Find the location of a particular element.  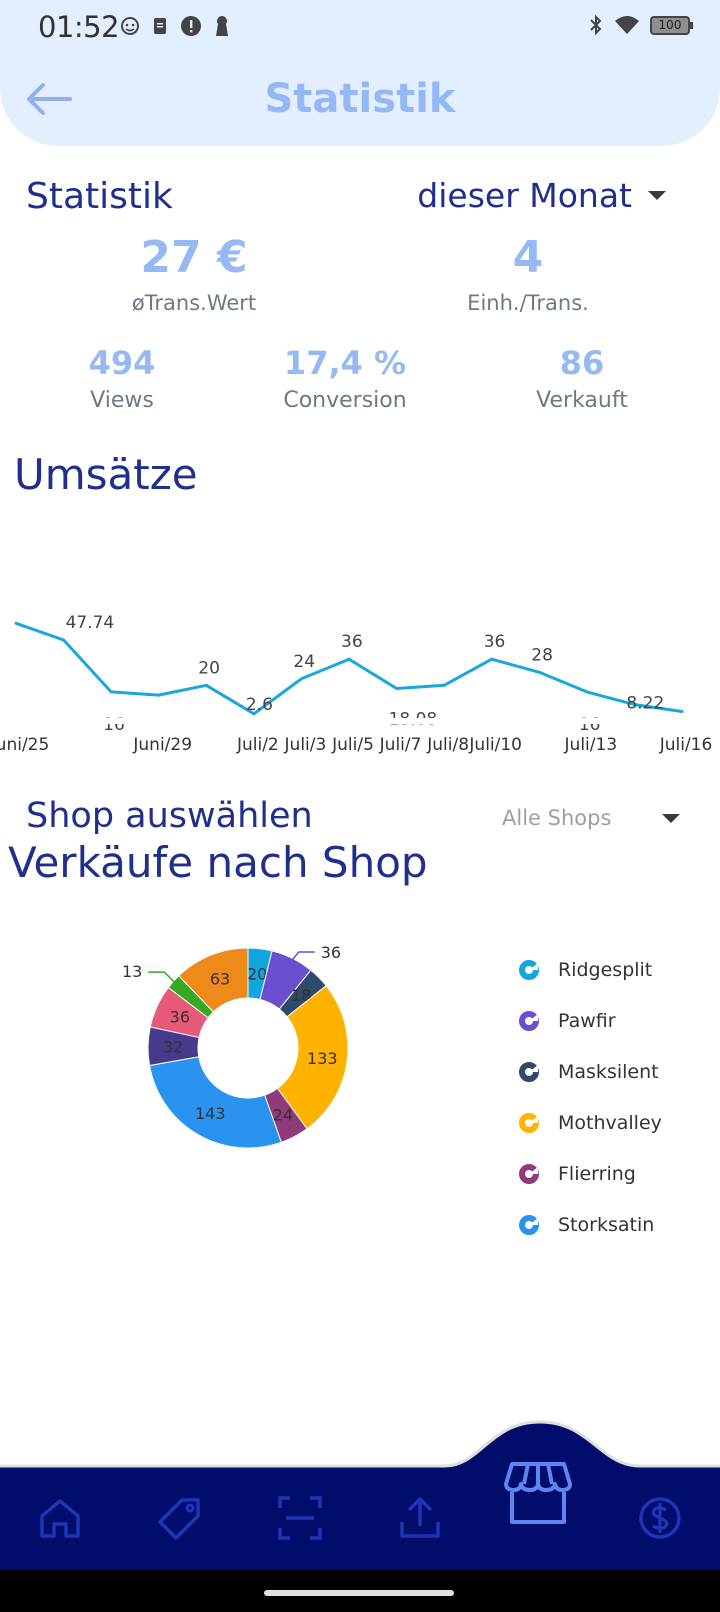

period-dropdown: dieser Monat is located at coordinates (541, 195).